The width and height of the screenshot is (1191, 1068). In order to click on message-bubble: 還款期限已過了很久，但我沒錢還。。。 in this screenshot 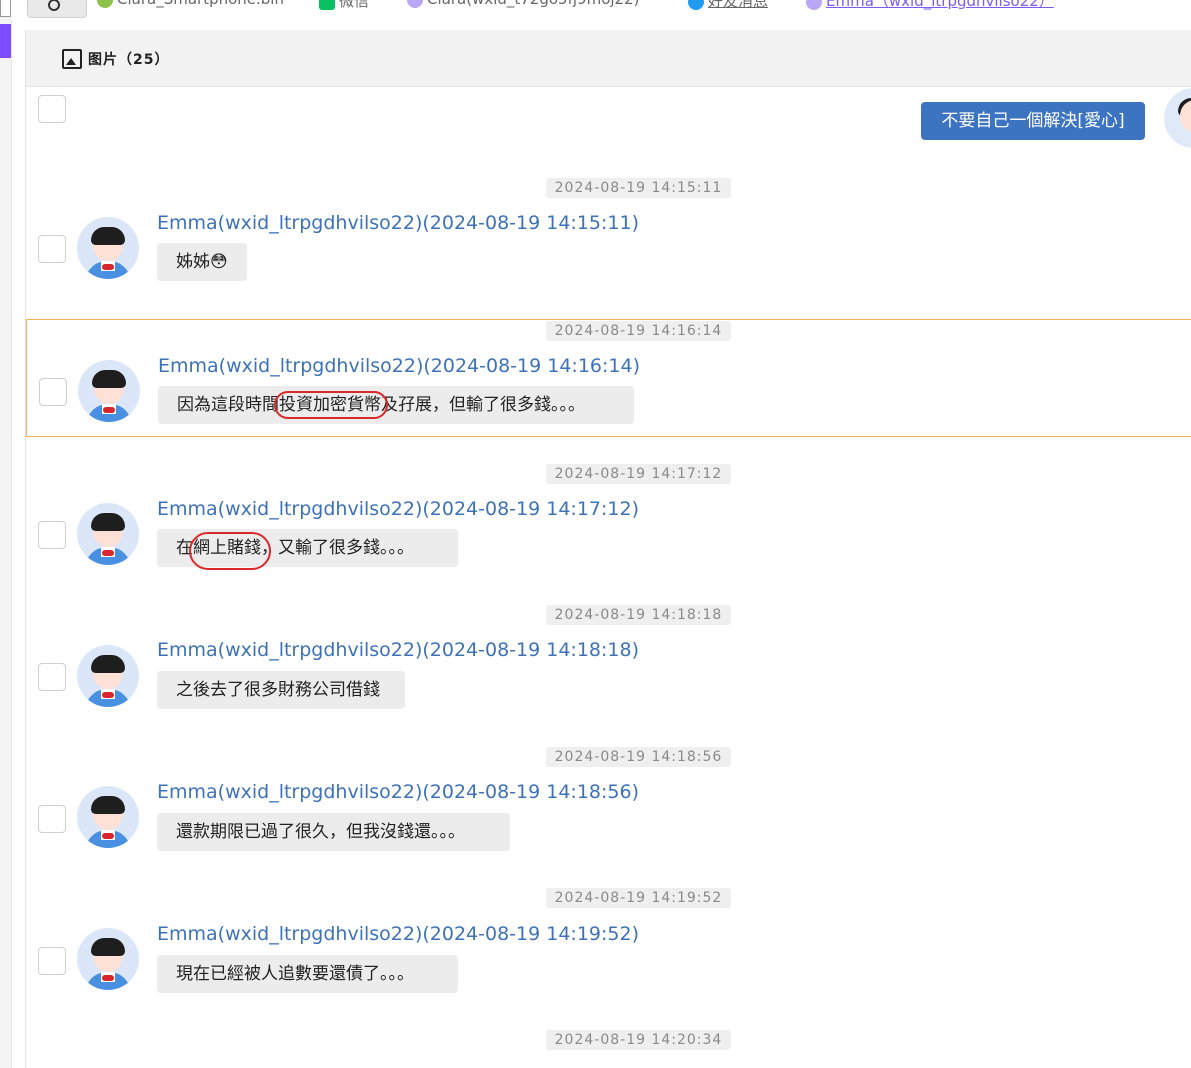, I will do `click(333, 832)`.